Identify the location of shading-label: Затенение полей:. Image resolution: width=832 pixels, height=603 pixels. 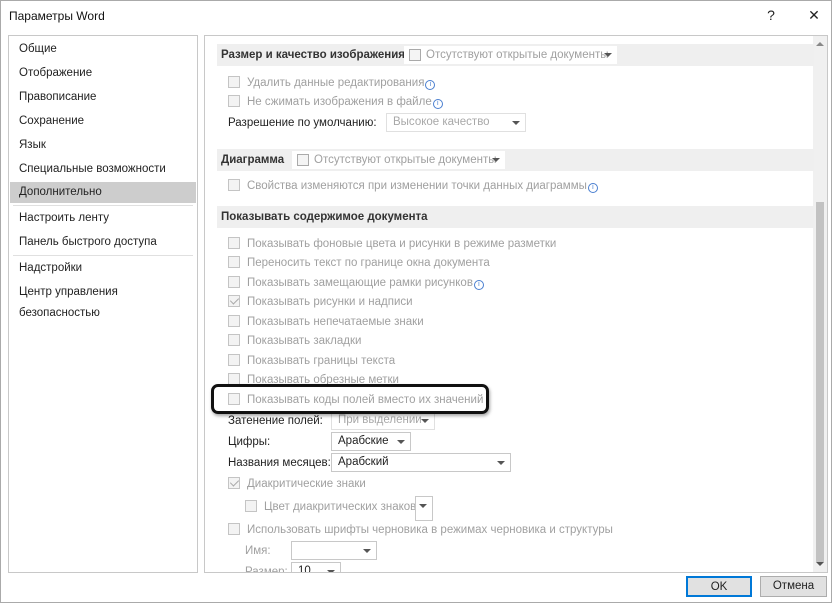
(275, 421).